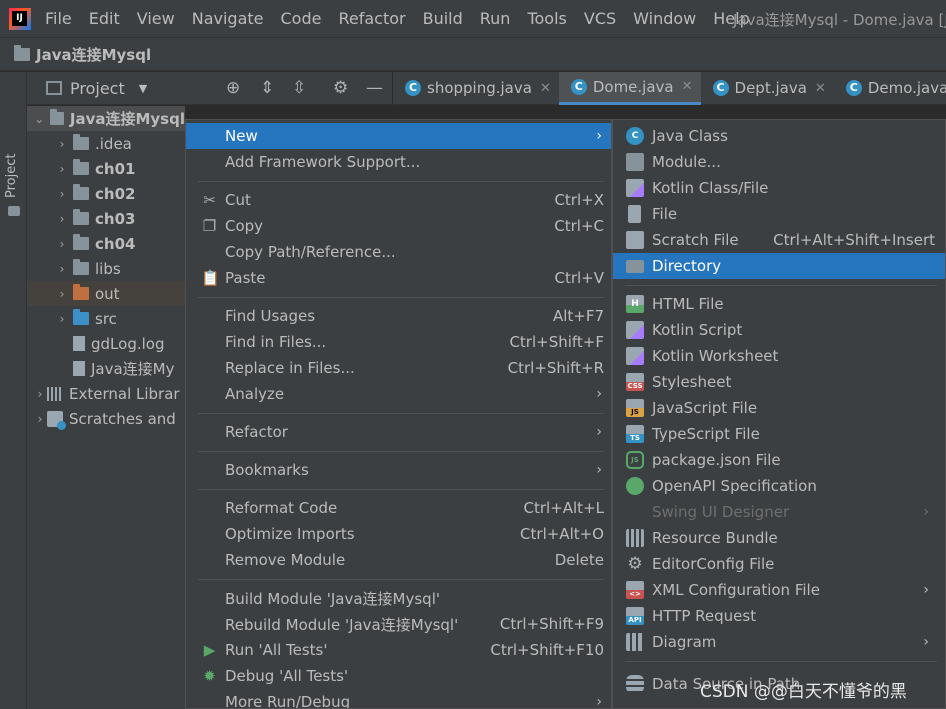  I want to click on gear-icon: ⚙, so click(340, 88).